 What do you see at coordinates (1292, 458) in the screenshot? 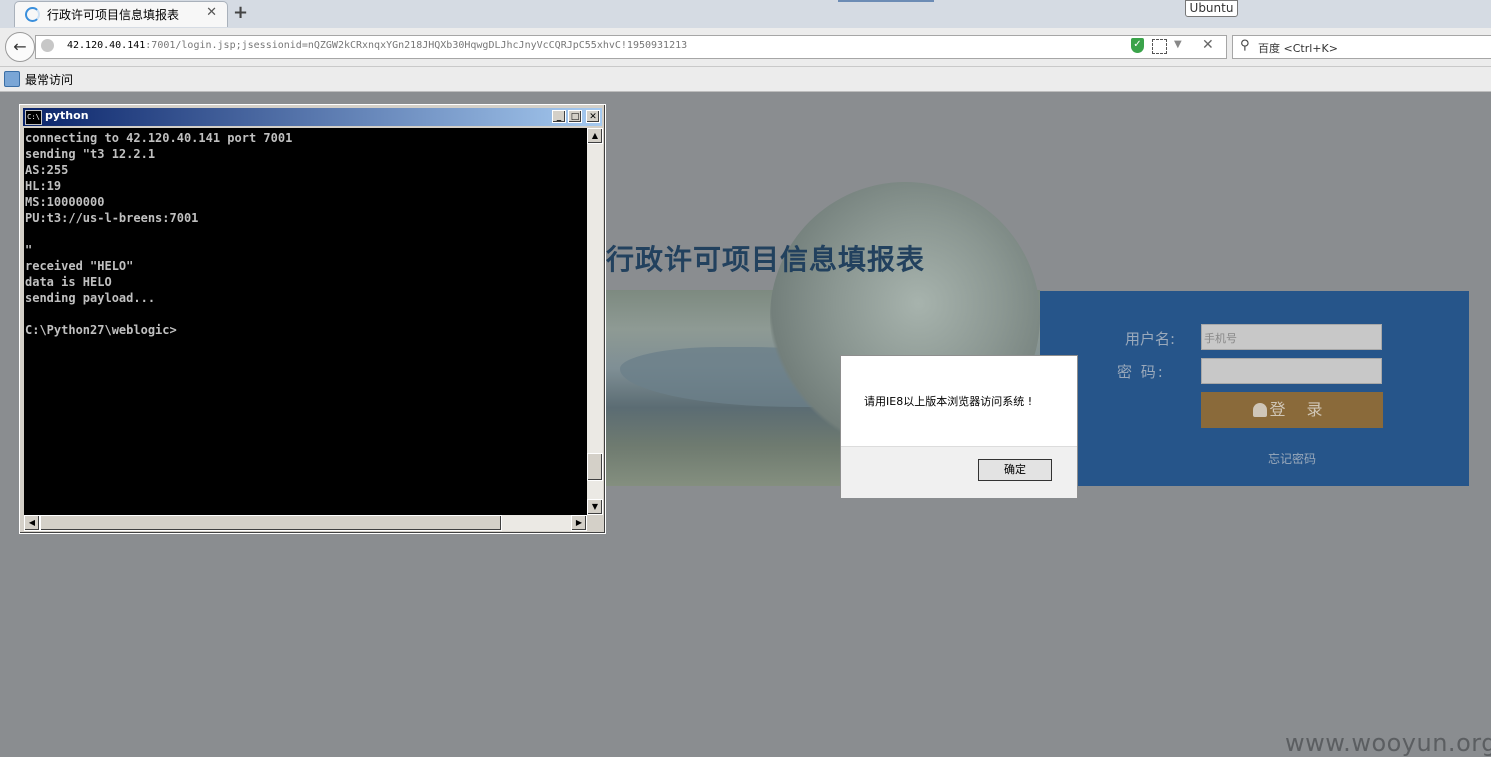
I see `forgot-password-link: 忘记密码` at bounding box center [1292, 458].